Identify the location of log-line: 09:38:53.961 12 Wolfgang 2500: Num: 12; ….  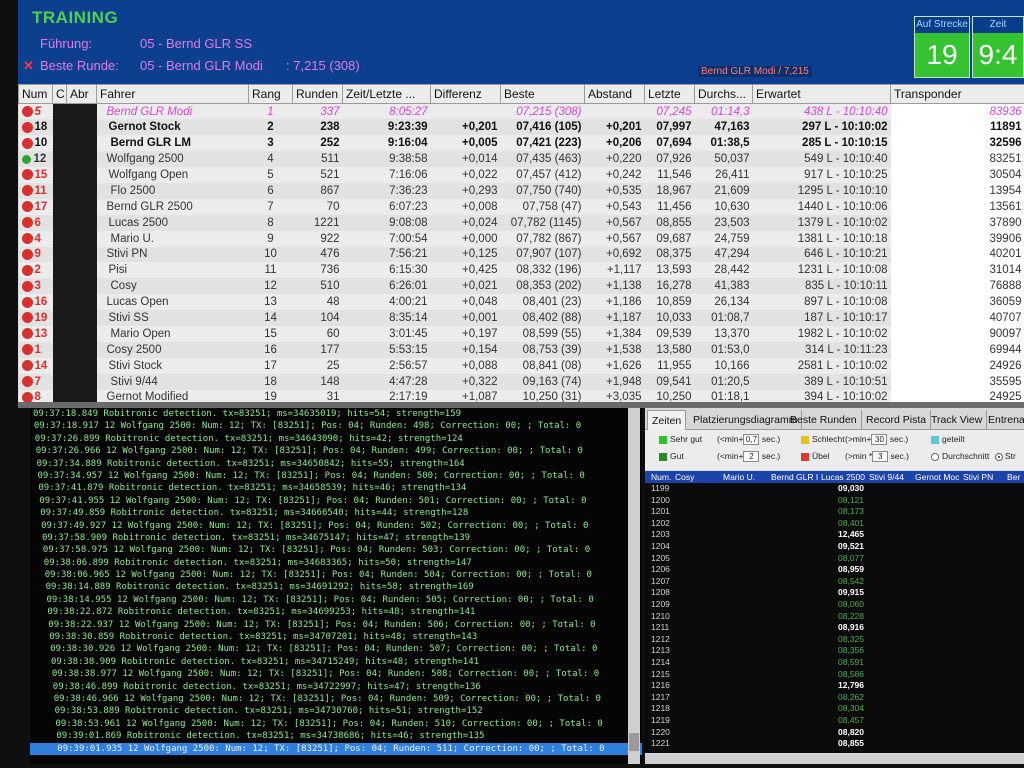
(336, 724).